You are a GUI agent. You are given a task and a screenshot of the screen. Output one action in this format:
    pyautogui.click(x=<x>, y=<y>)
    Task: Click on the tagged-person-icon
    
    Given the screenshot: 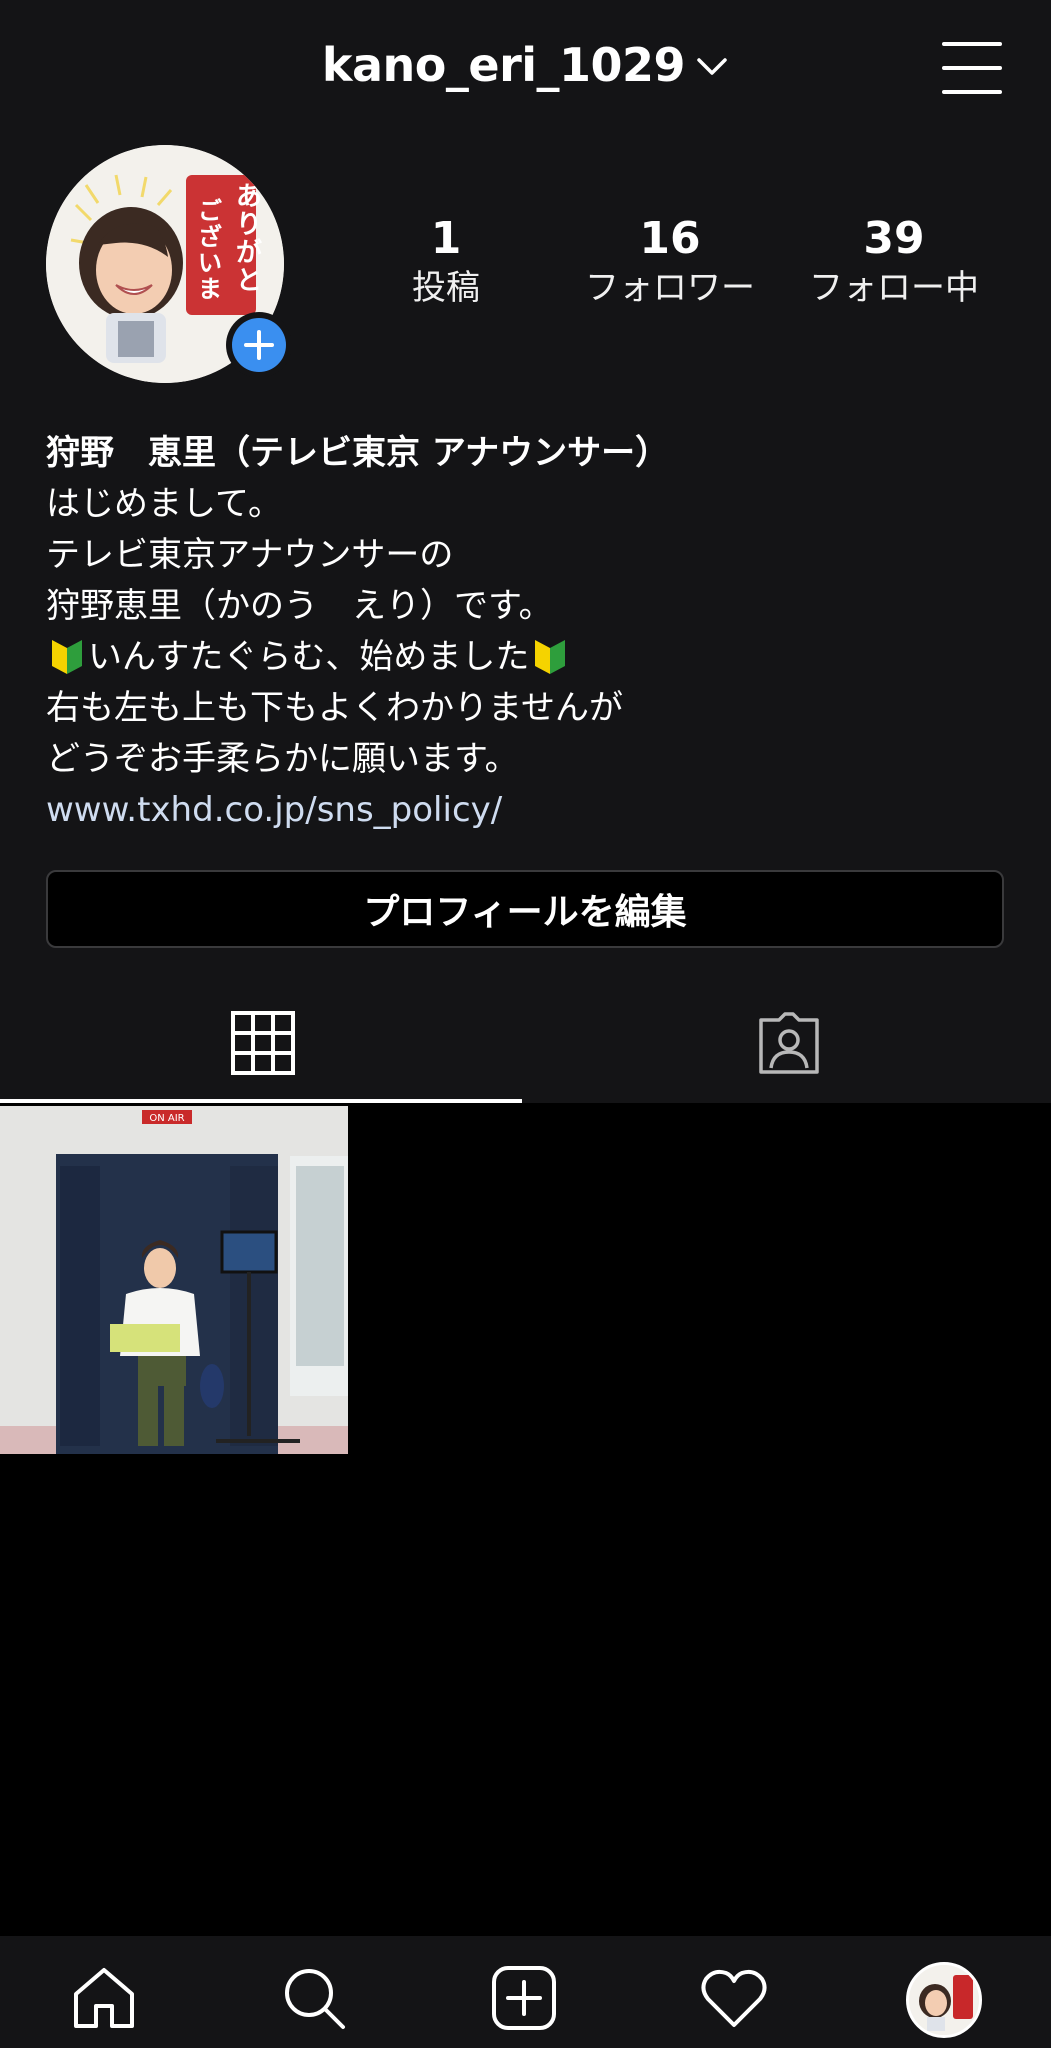 What is the action you would take?
    pyautogui.click(x=788, y=1043)
    